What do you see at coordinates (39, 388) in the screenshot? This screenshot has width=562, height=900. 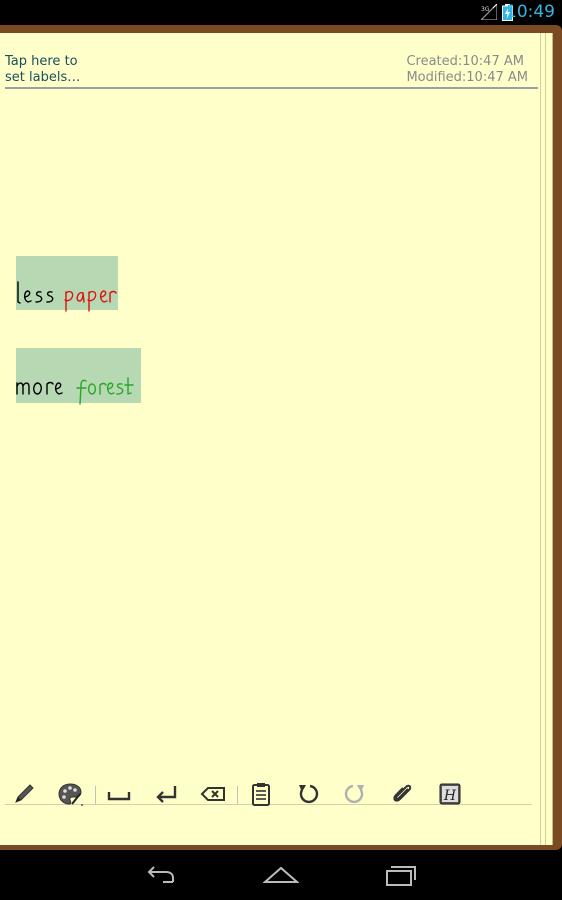 I see `handwriting-word-more` at bounding box center [39, 388].